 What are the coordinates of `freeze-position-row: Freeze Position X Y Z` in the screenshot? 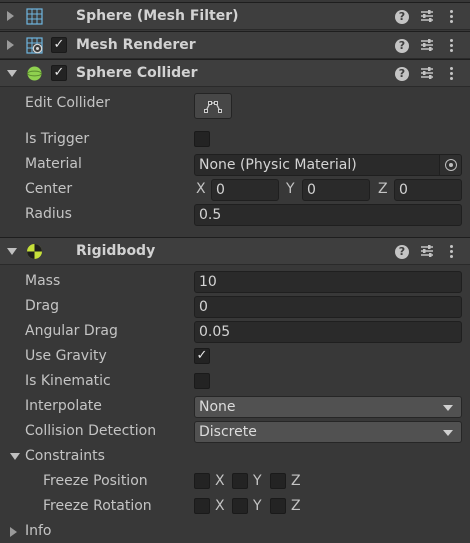 It's located at (235, 482).